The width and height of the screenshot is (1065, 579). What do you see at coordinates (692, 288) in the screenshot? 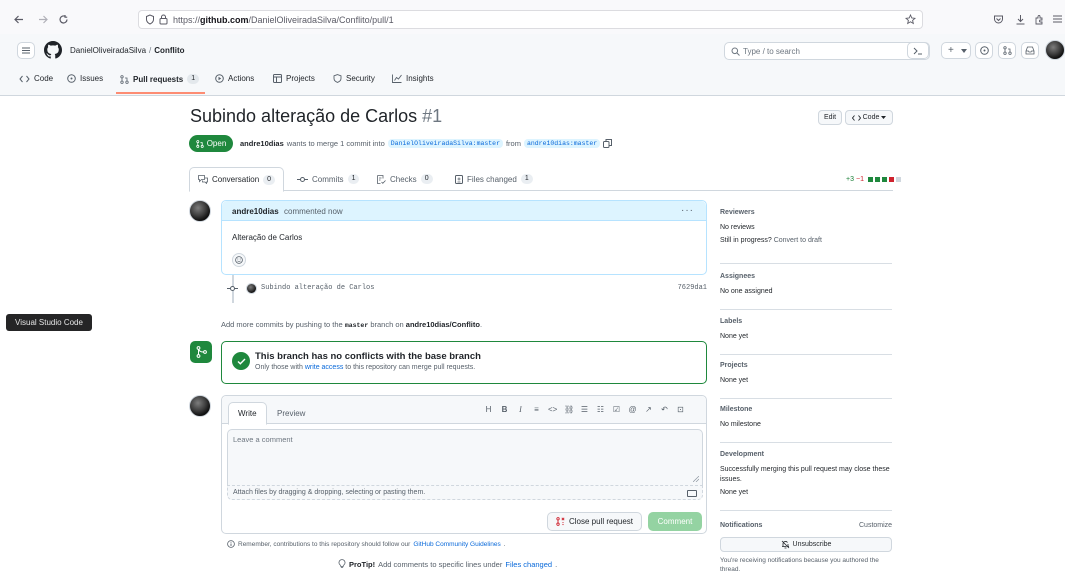
I see `commit-sha-link: 7629da1` at bounding box center [692, 288].